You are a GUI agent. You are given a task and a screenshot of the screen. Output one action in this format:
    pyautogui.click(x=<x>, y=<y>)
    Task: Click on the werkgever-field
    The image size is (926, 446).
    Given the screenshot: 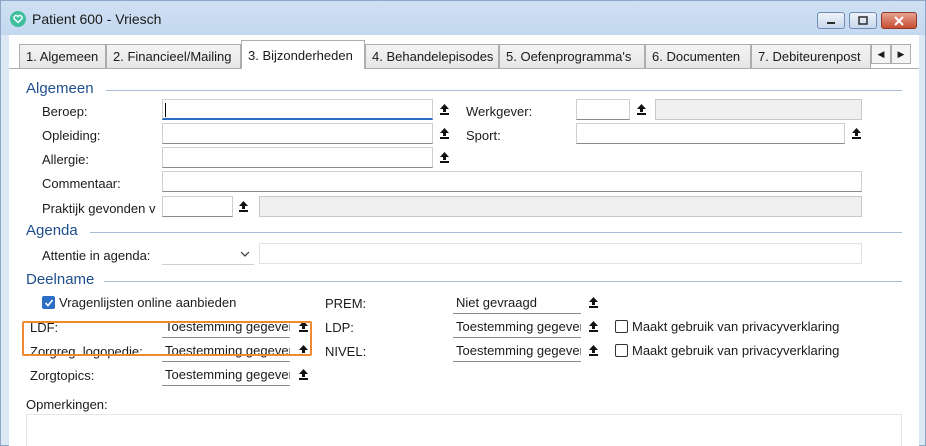 What is the action you would take?
    pyautogui.click(x=603, y=109)
    